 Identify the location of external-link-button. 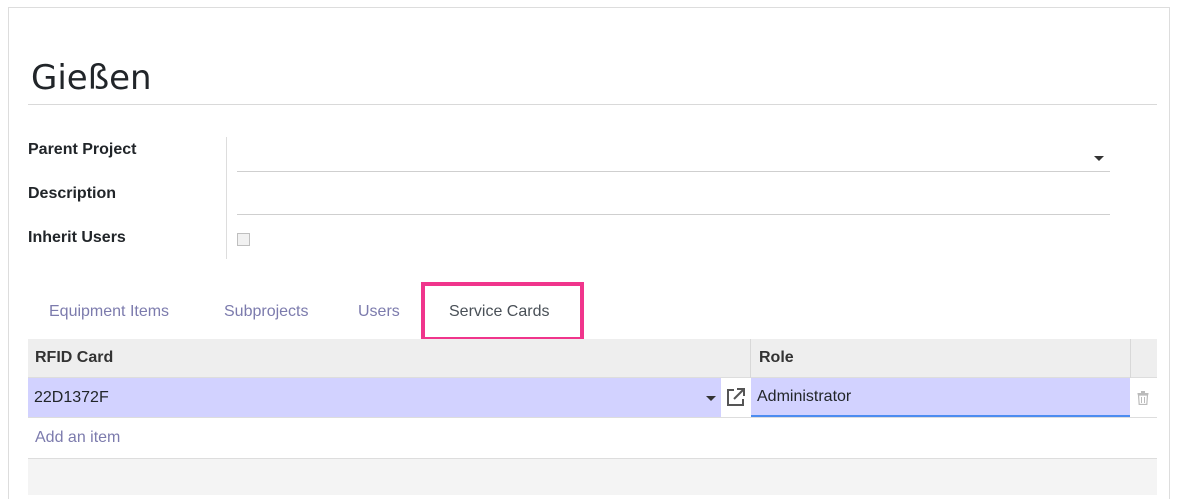
(735, 397).